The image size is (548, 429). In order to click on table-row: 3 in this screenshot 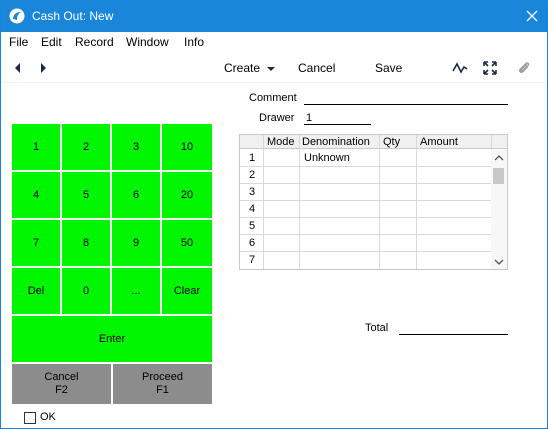, I will do `click(365, 192)`.